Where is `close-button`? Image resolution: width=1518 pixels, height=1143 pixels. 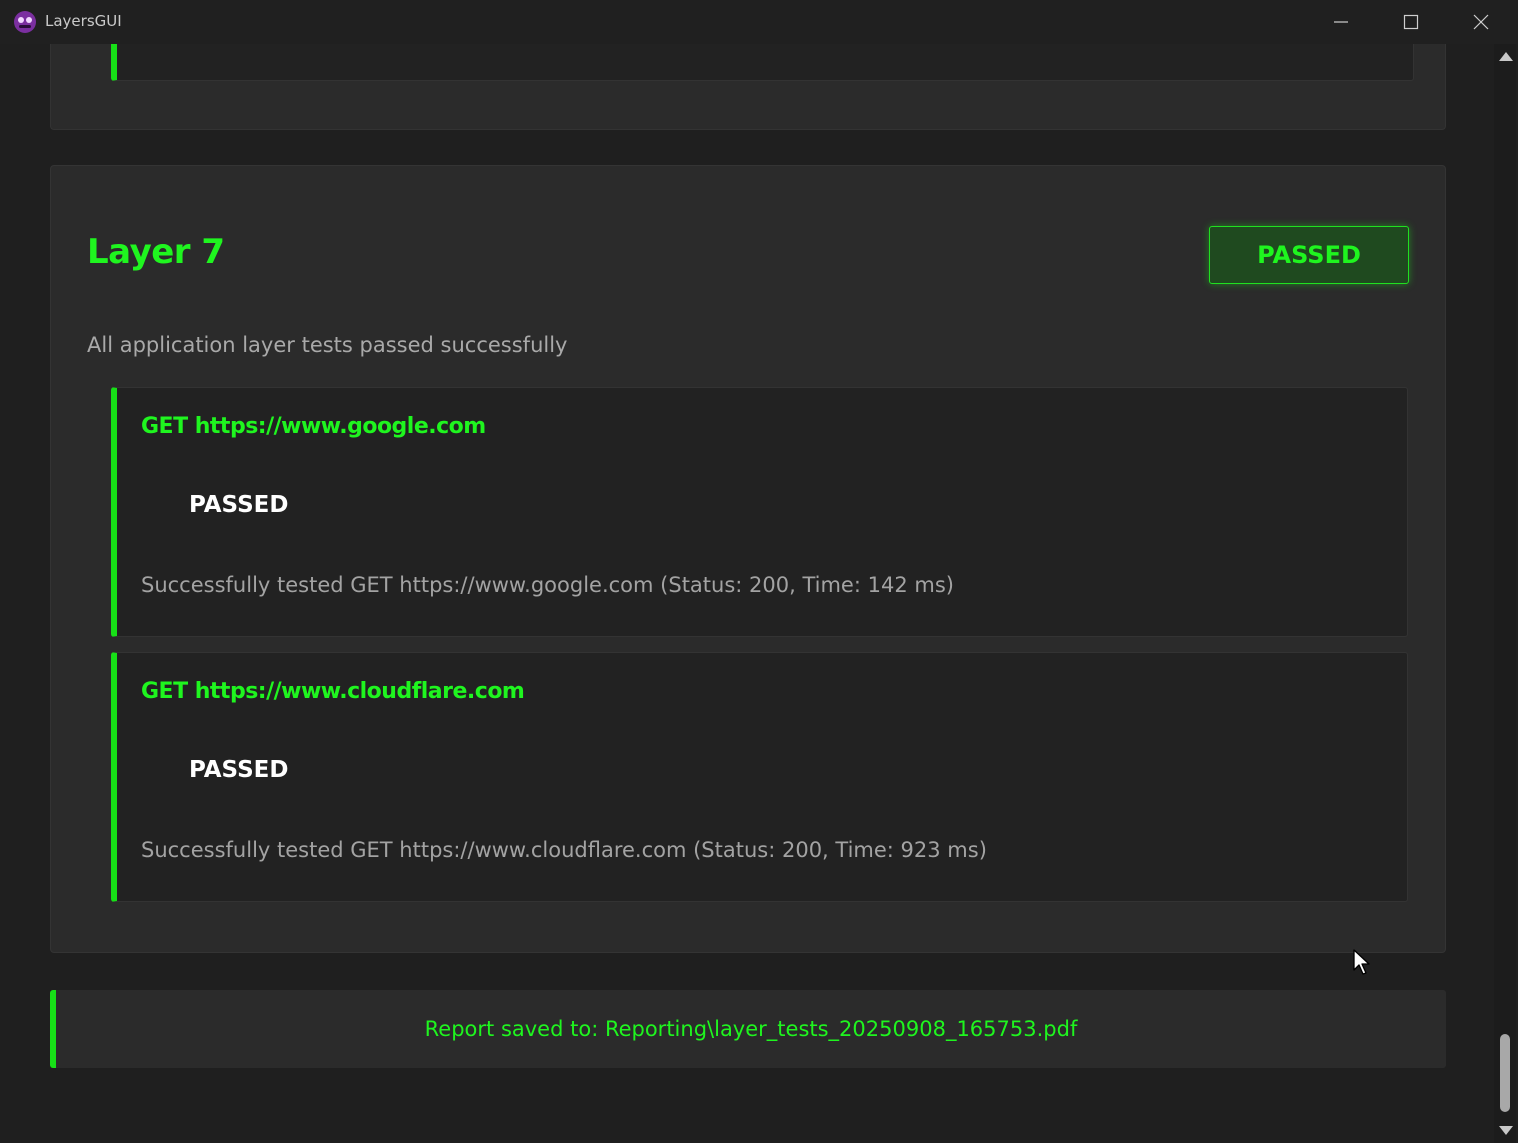 close-button is located at coordinates (1481, 22).